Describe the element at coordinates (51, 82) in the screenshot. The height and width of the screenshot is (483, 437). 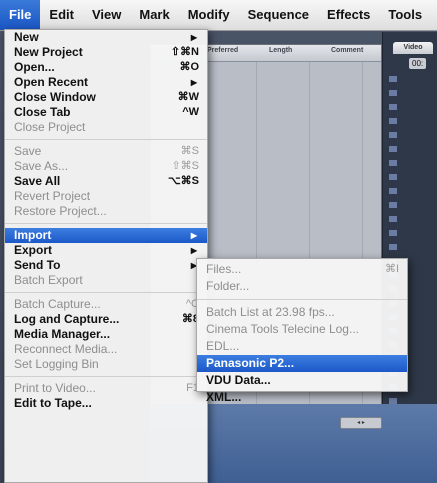
I see `menu-item-label: Open Recent` at that location.